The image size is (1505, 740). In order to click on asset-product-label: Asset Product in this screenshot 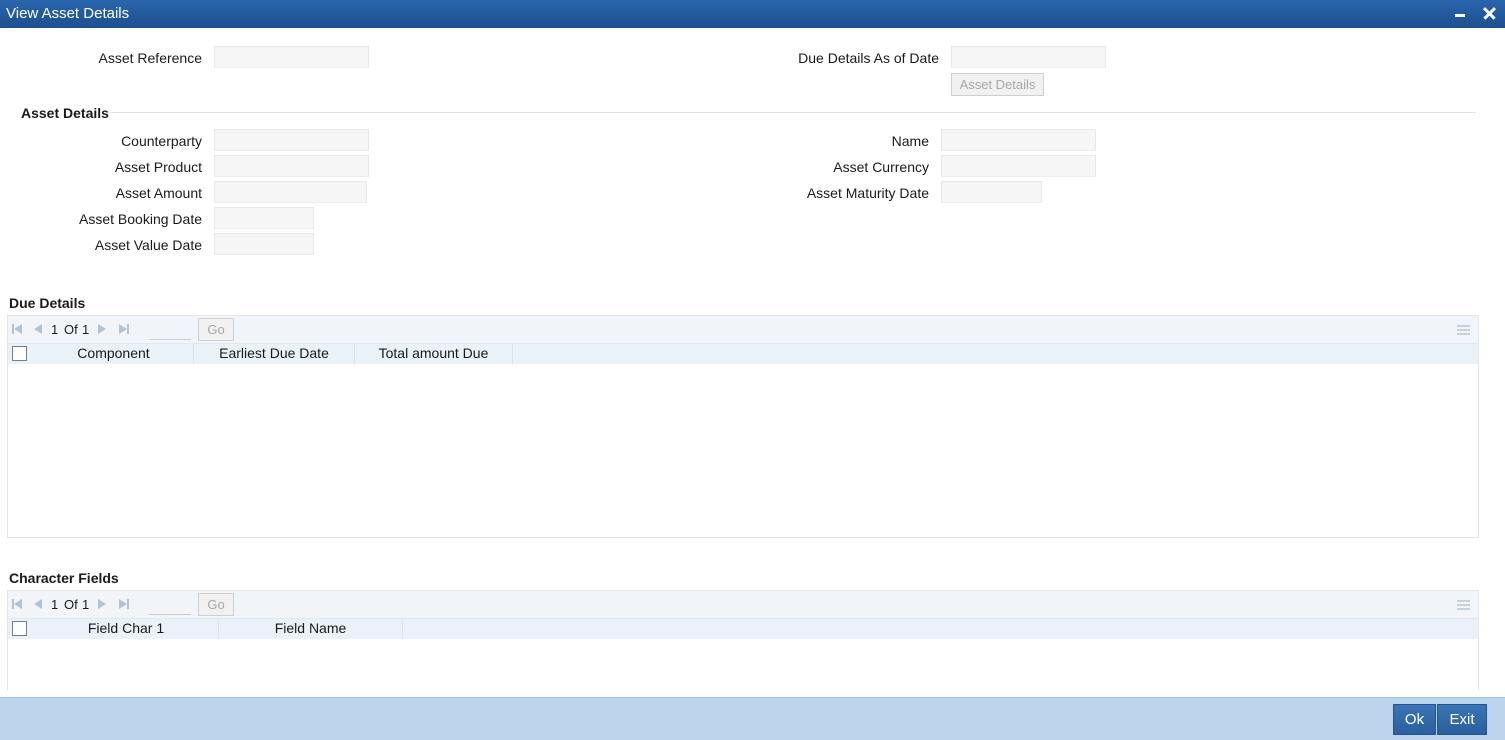, I will do `click(158, 167)`.